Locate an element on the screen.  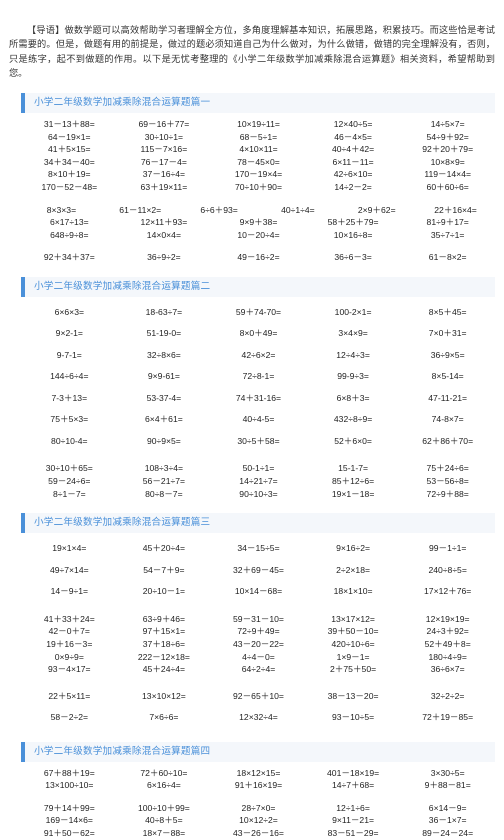
section-header: 小学二年级数学加减乘除混合运算题篇四 is located at coordinates (258, 751).